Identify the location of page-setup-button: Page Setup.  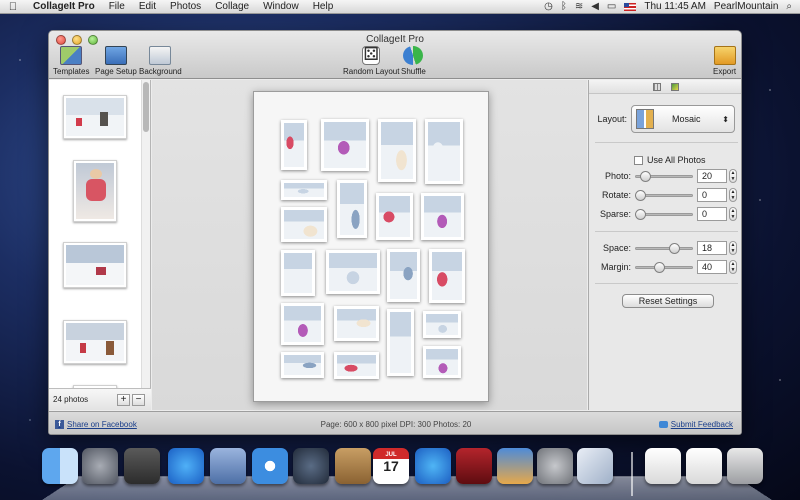
(116, 61).